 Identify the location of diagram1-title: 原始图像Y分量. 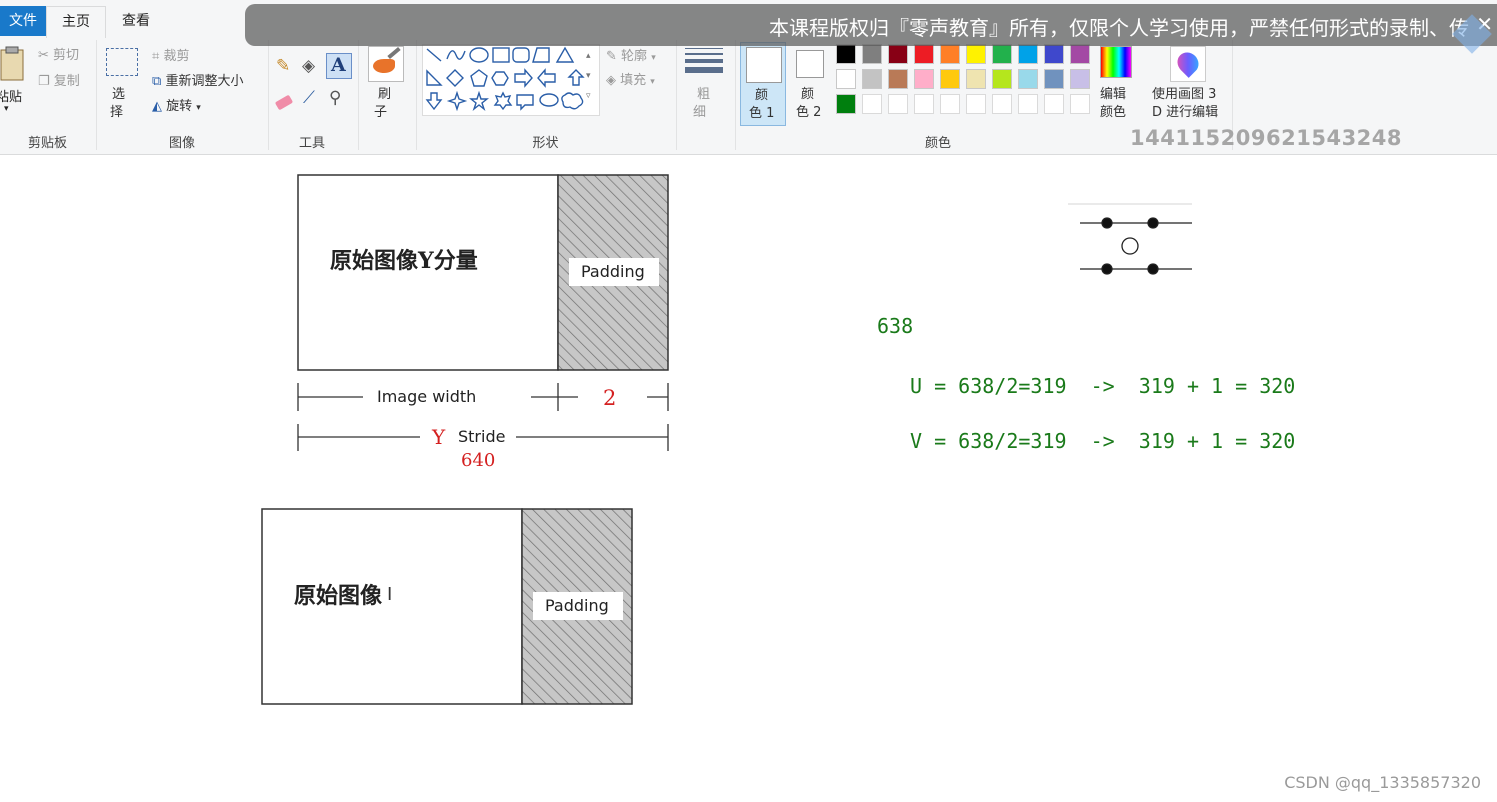
(404, 261).